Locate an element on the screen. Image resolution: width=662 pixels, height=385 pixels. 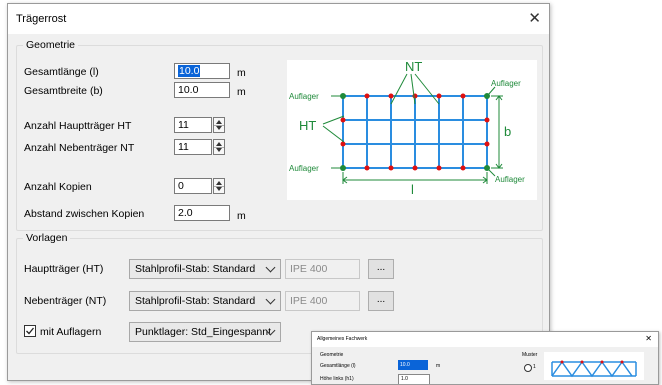
main-template-combo: Stahlprofil-Stab: Standard is located at coordinates (205, 269).